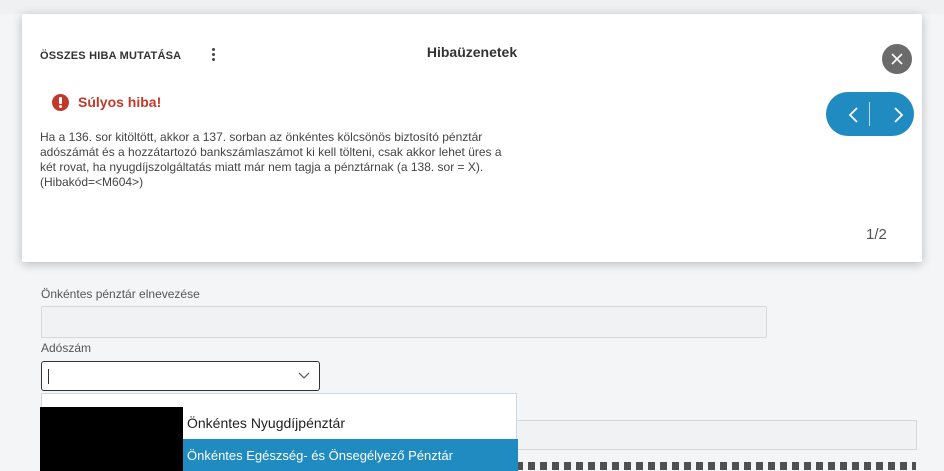 This screenshot has height=471, width=944. Describe the element at coordinates (60, 102) in the screenshot. I see `exclamation-circle-icon` at that location.